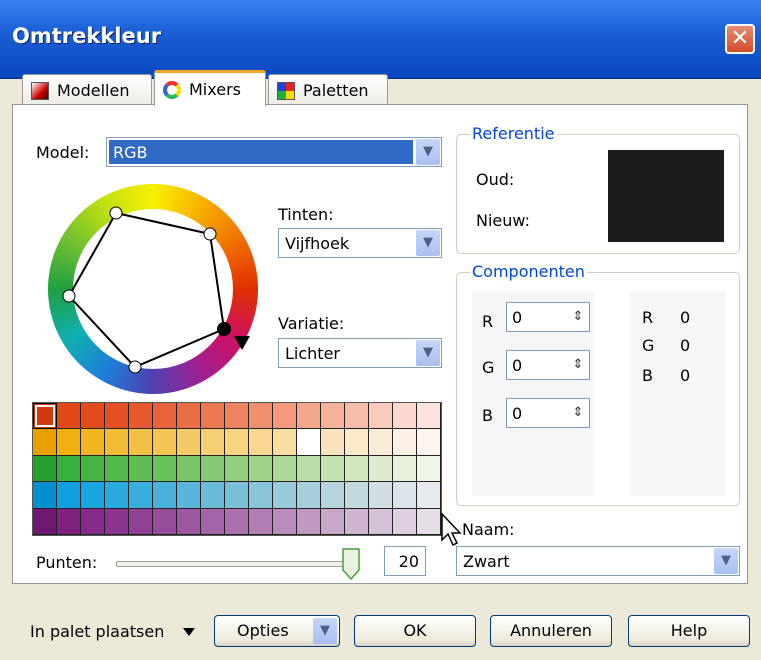 This screenshot has width=761, height=660. I want to click on punten-slider-thumb, so click(351, 564).